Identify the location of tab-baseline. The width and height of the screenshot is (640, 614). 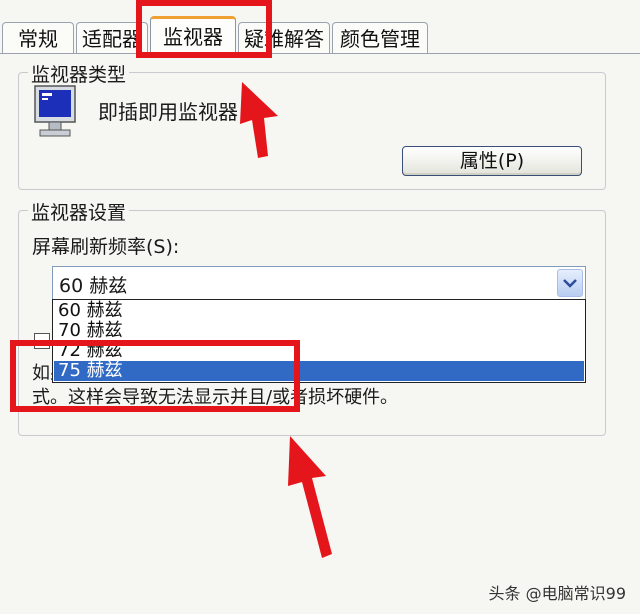
(320, 53).